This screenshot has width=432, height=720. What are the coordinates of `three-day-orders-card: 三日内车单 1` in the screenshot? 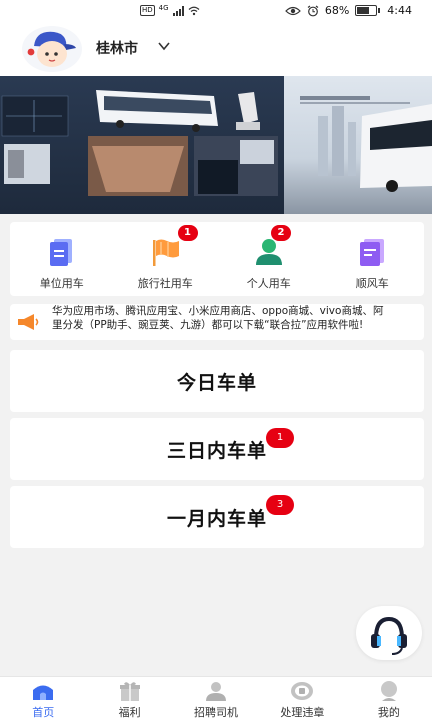 It's located at (217, 449).